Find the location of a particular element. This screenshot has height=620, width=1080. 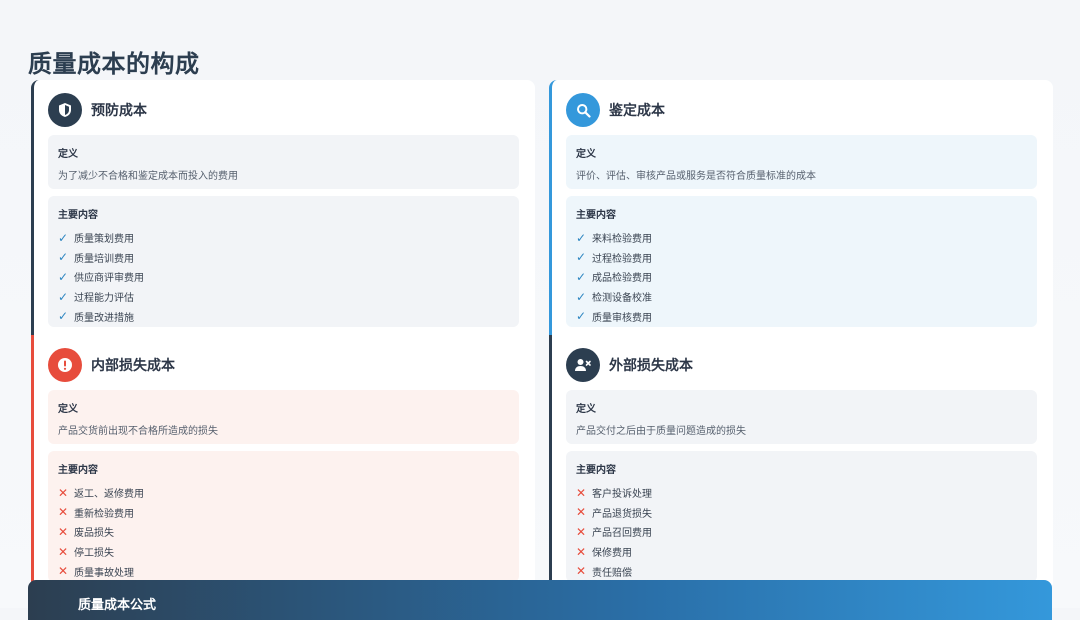

item-text: 客户投诉处理 is located at coordinates (622, 495).